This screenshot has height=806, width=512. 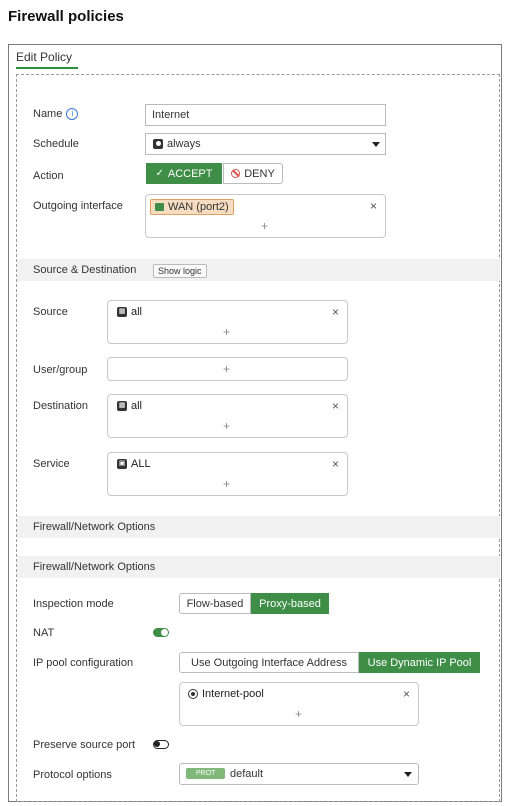 What do you see at coordinates (48, 176) in the screenshot?
I see `action-label: Action` at bounding box center [48, 176].